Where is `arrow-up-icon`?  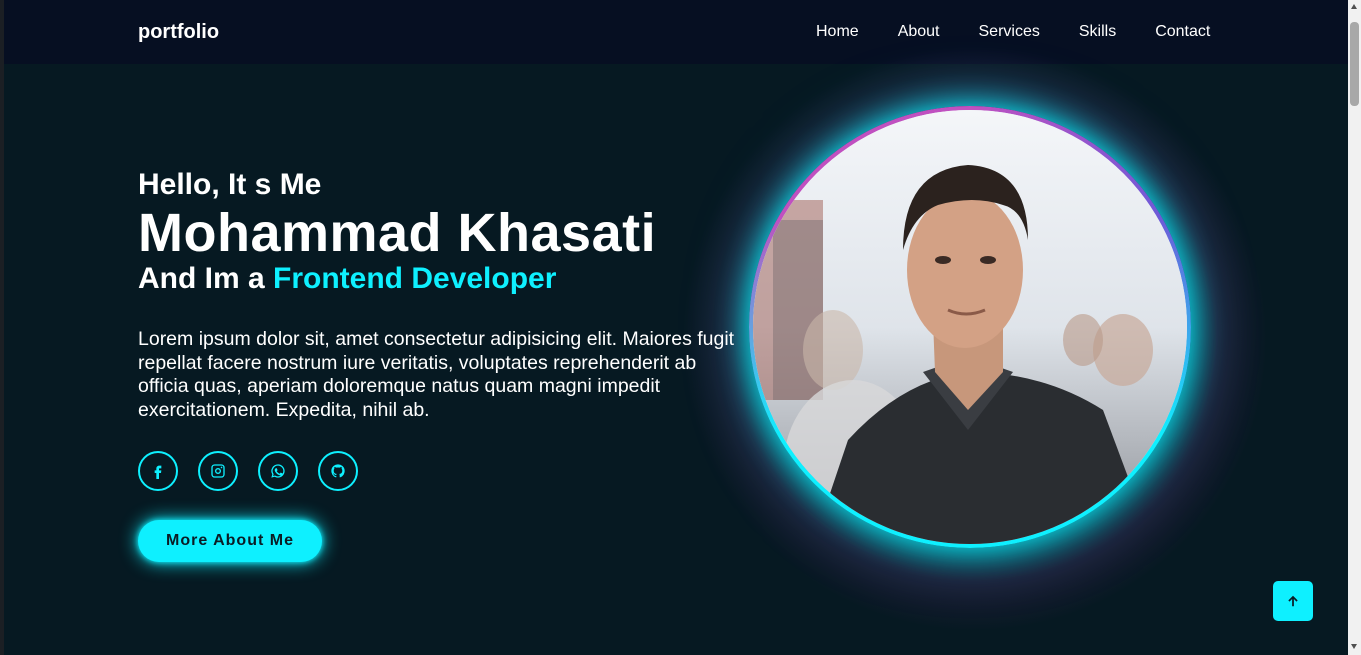 arrow-up-icon is located at coordinates (1293, 601).